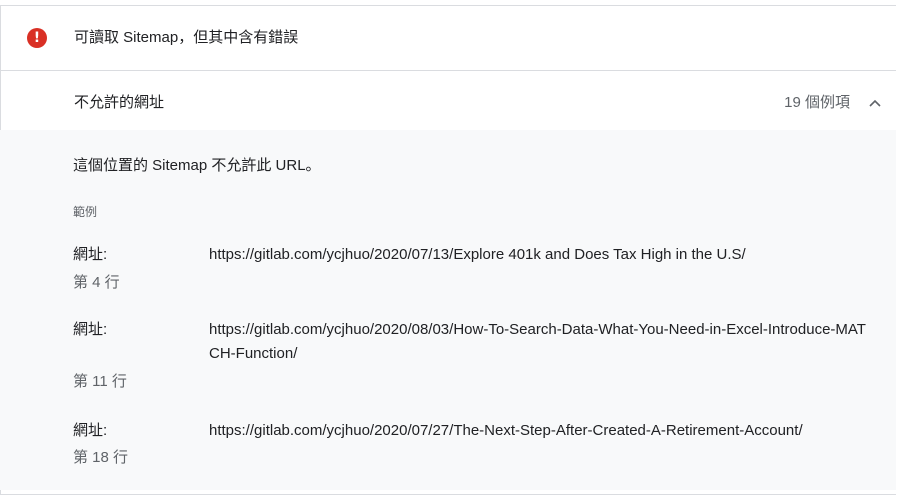  I want to click on chevron-up-icon, so click(875, 103).